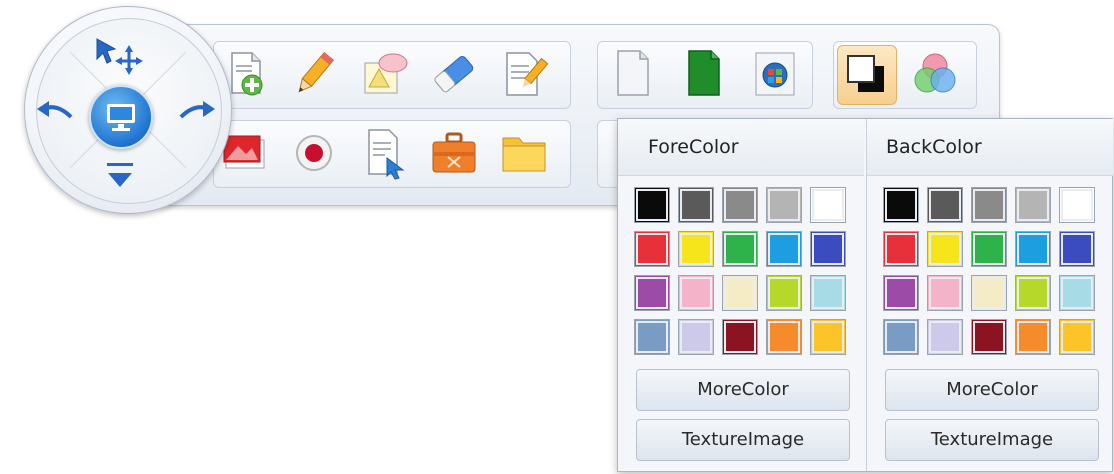 Image resolution: width=1114 pixels, height=474 pixels. I want to click on page-tools-group, so click(705, 75).